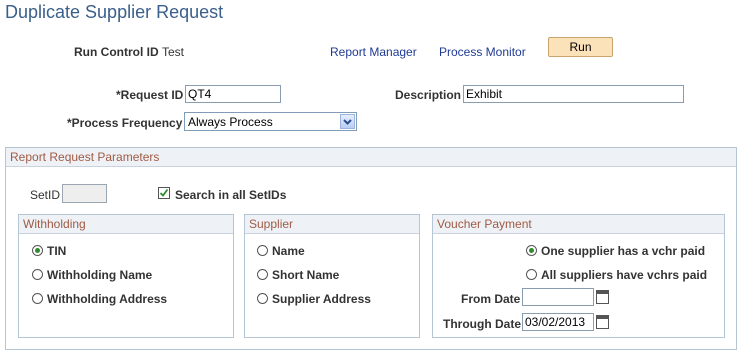  What do you see at coordinates (306, 275) in the screenshot?
I see `option-short-name-label: Short Name` at bounding box center [306, 275].